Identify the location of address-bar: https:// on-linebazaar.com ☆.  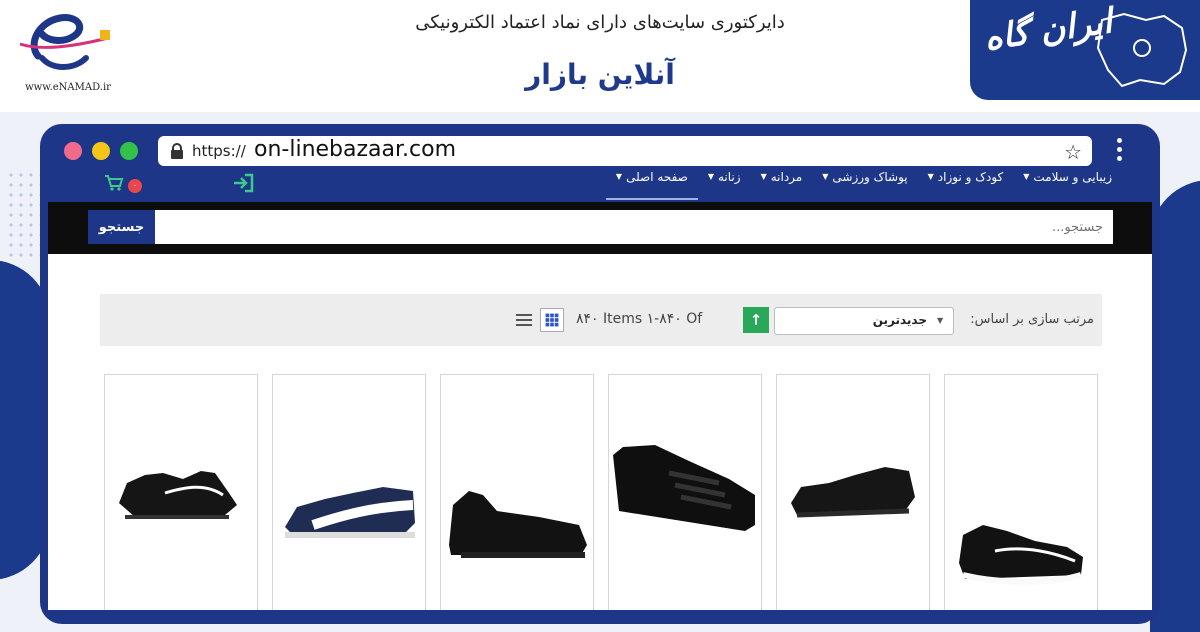
(625, 151).